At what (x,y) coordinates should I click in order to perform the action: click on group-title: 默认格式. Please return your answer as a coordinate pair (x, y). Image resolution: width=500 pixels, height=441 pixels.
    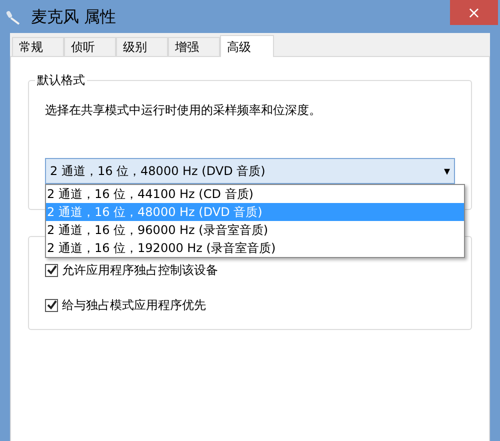
    Looking at the image, I should click on (61, 80).